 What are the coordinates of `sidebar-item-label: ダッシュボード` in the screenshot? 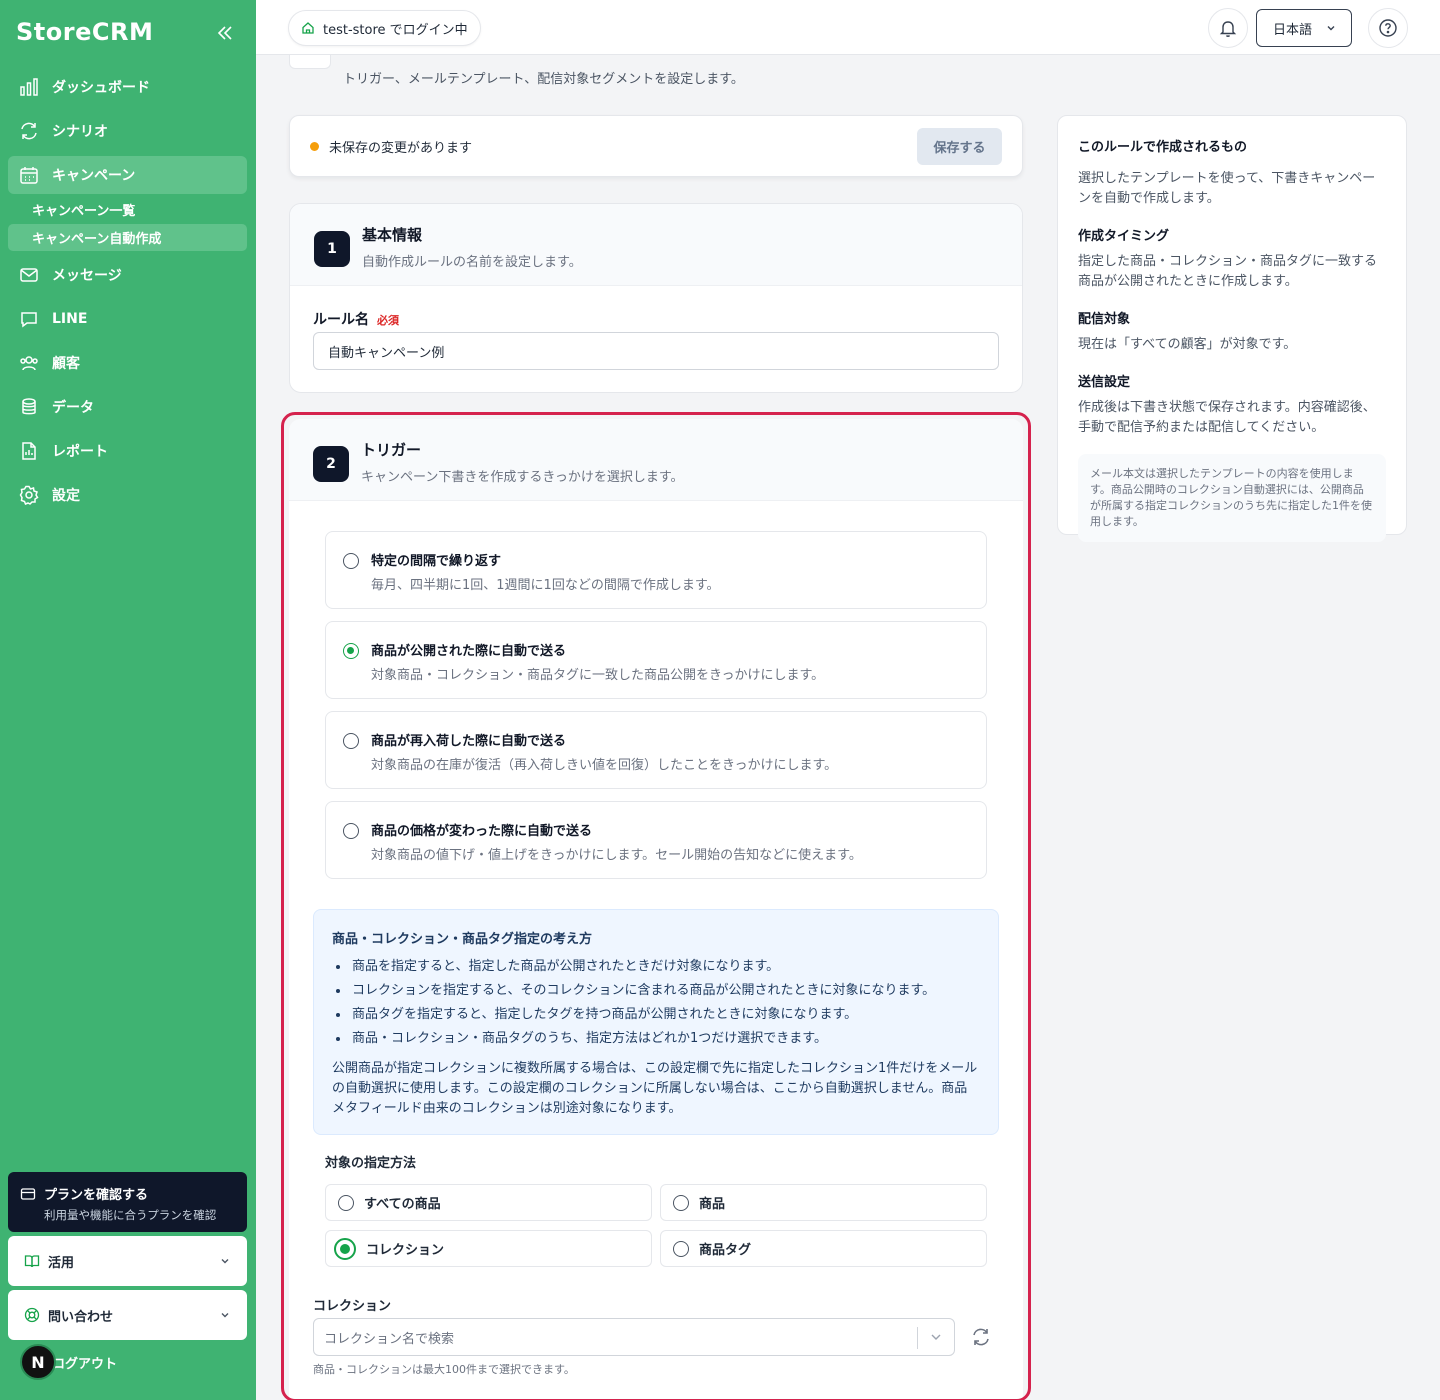 It's located at (101, 88).